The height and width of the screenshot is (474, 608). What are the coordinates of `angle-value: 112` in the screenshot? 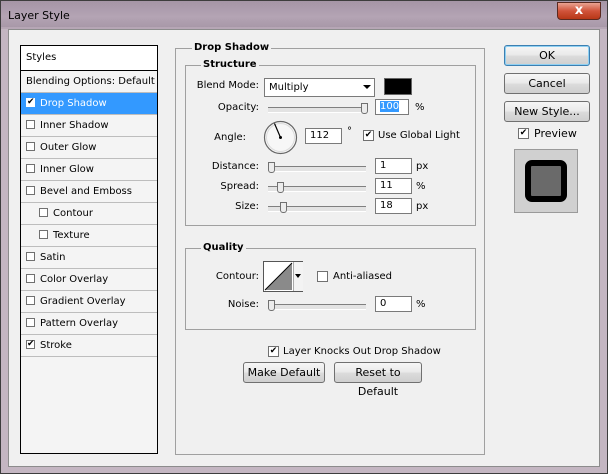 It's located at (320, 135).